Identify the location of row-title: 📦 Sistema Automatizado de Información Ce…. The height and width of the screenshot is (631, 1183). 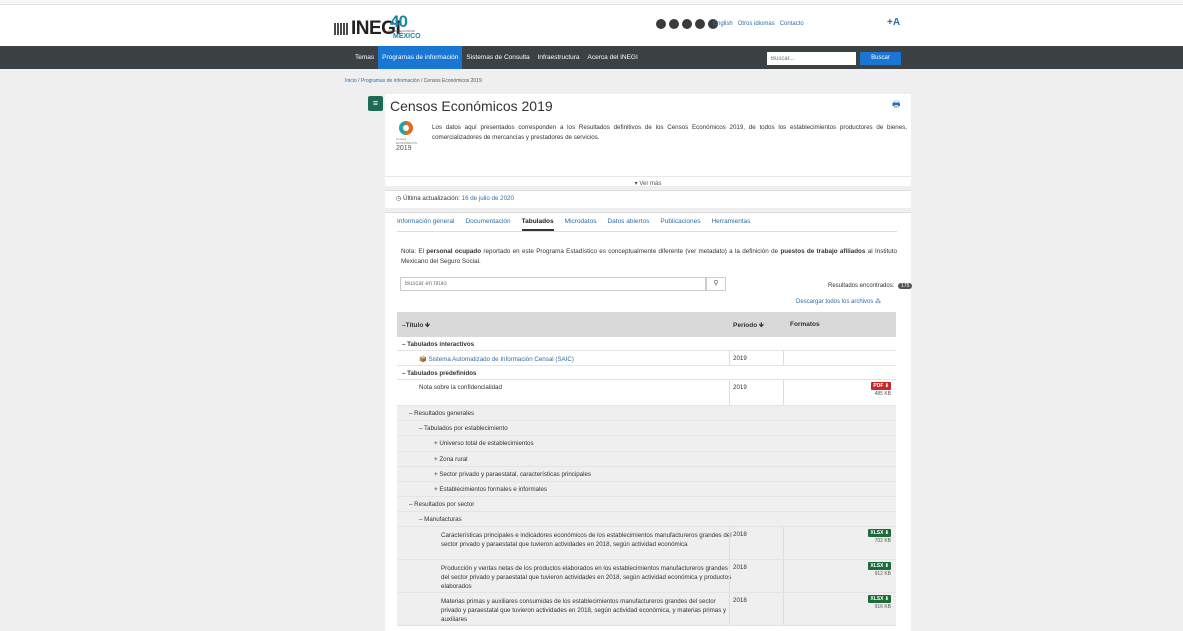
(496, 359).